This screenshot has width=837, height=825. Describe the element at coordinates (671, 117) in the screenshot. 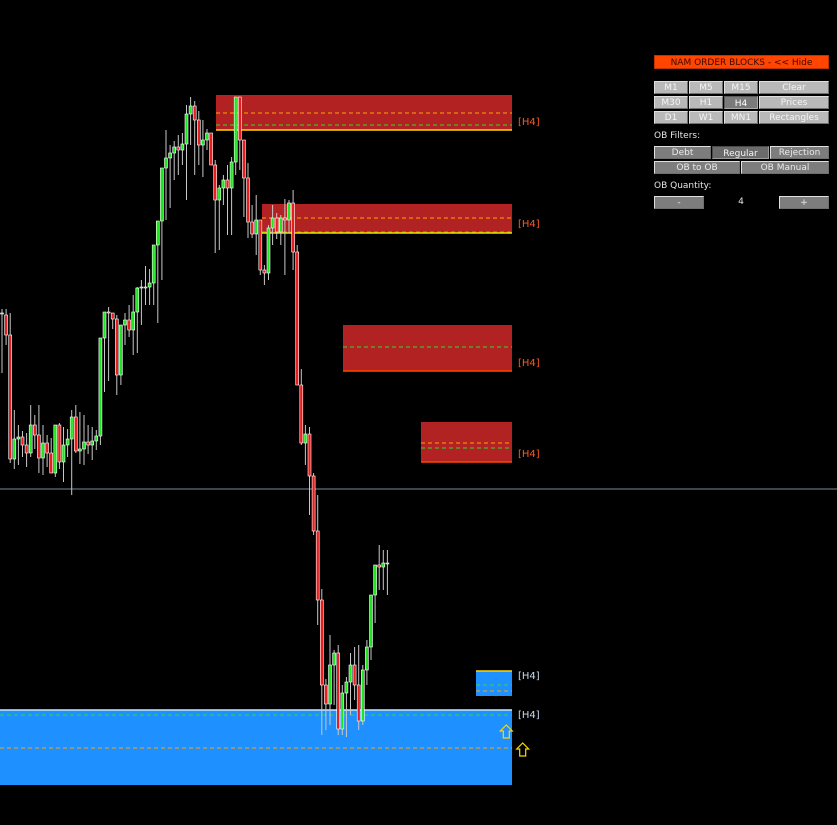

I see `timeframe-d1-button: D1` at that location.